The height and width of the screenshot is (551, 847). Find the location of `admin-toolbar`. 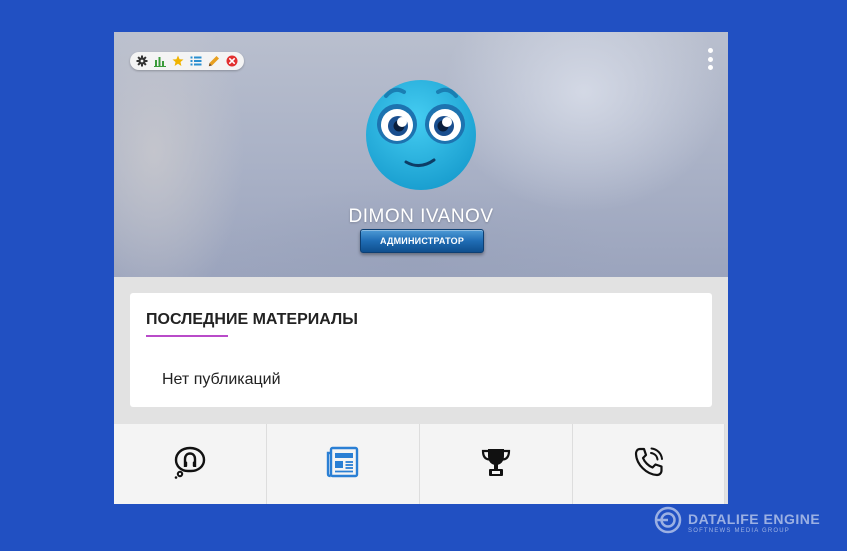

admin-toolbar is located at coordinates (187, 61).